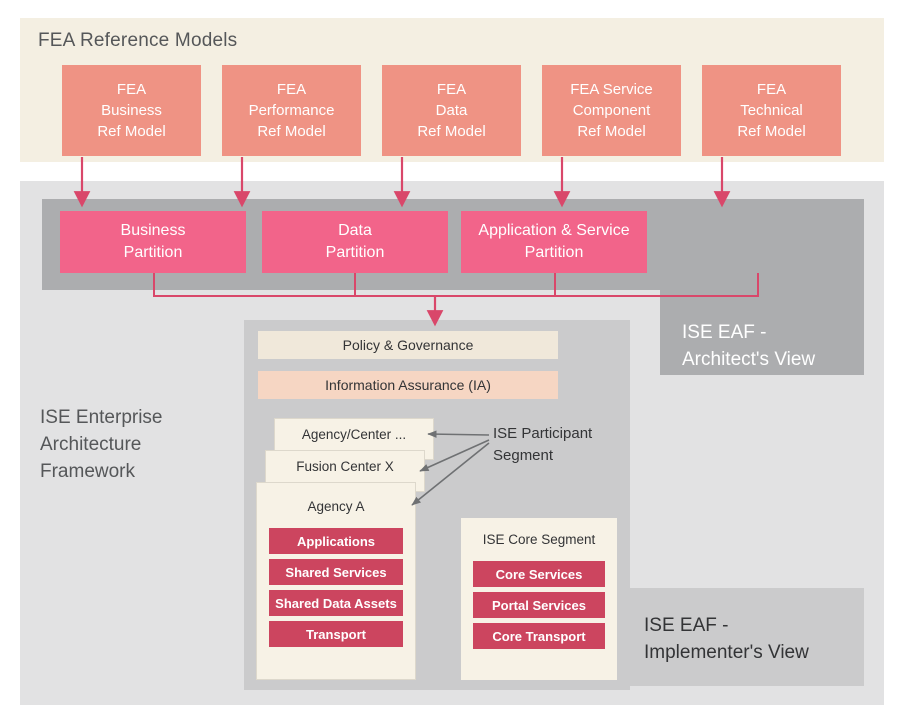 Image resolution: width=899 pixels, height=725 pixels. What do you see at coordinates (539, 605) in the screenshot?
I see `core-segment-item-portal-services: Portal Services` at bounding box center [539, 605].